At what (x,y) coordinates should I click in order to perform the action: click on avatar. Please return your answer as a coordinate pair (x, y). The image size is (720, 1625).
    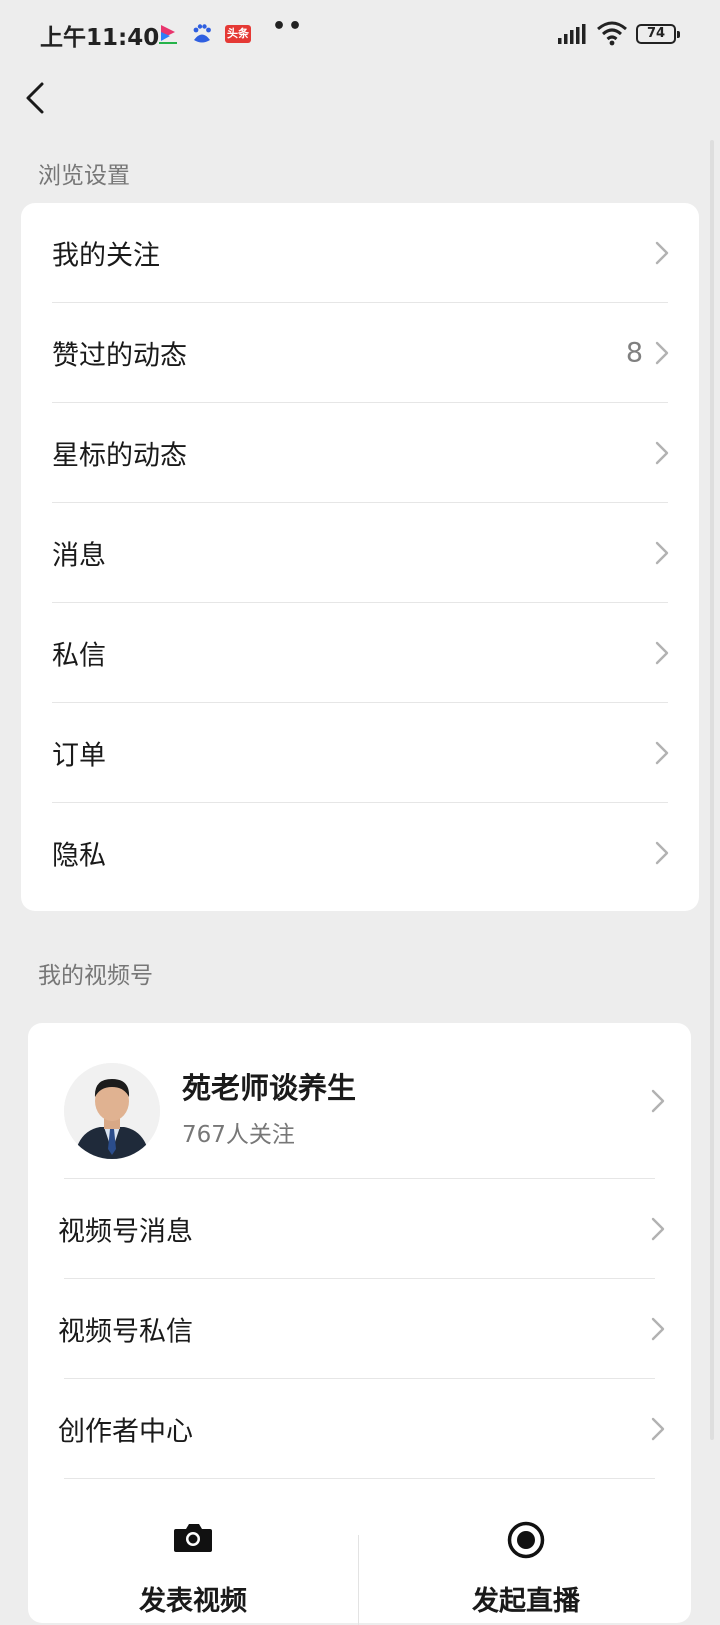
    Looking at the image, I should click on (112, 1111).